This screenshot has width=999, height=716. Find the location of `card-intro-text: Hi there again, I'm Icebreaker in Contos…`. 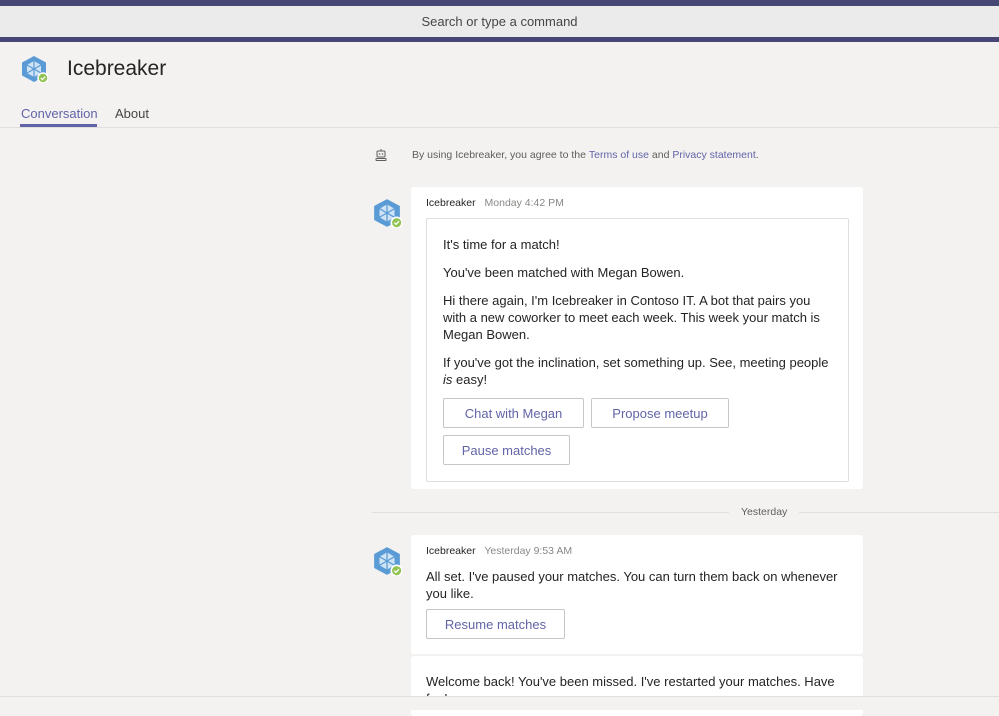

card-intro-text: Hi there again, I'm Icebreaker in Contos… is located at coordinates (631, 317).